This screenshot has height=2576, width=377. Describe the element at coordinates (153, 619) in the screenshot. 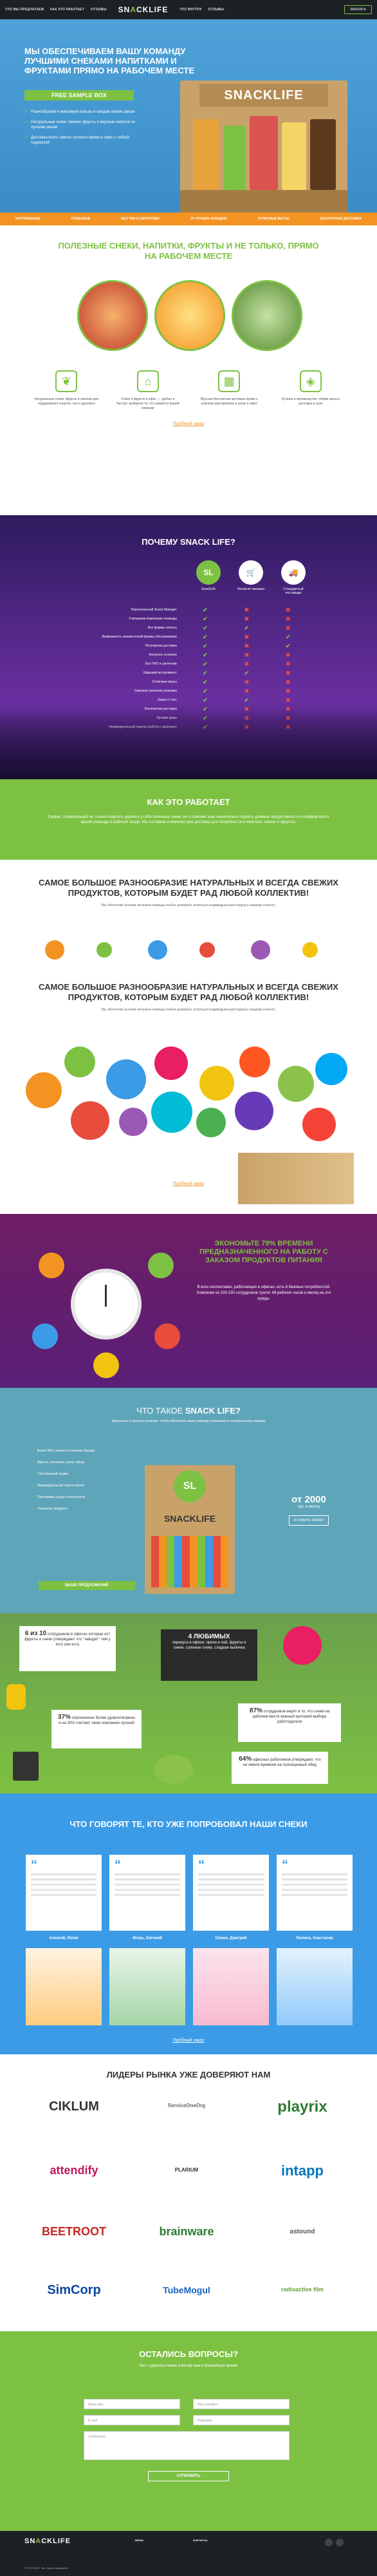

I see `comparison-label: Учитываем пожелания команды` at that location.